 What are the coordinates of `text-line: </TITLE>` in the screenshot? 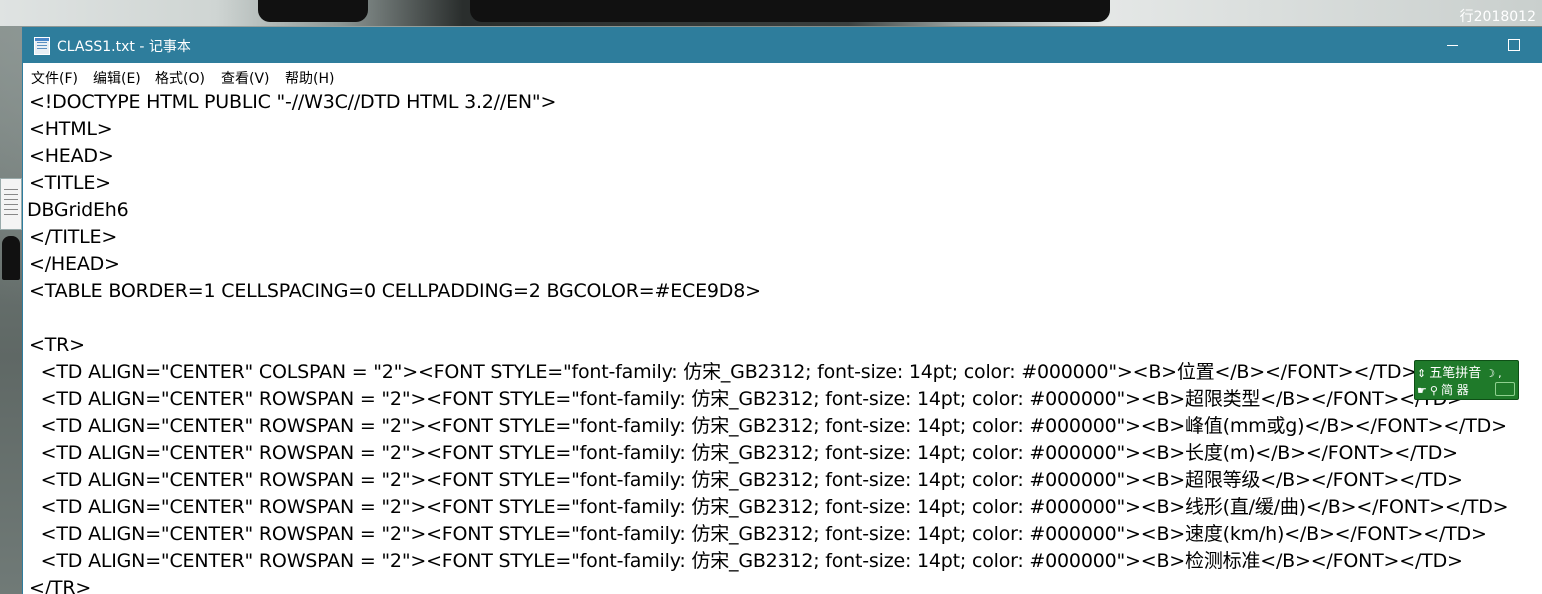 It's located at (73, 237).